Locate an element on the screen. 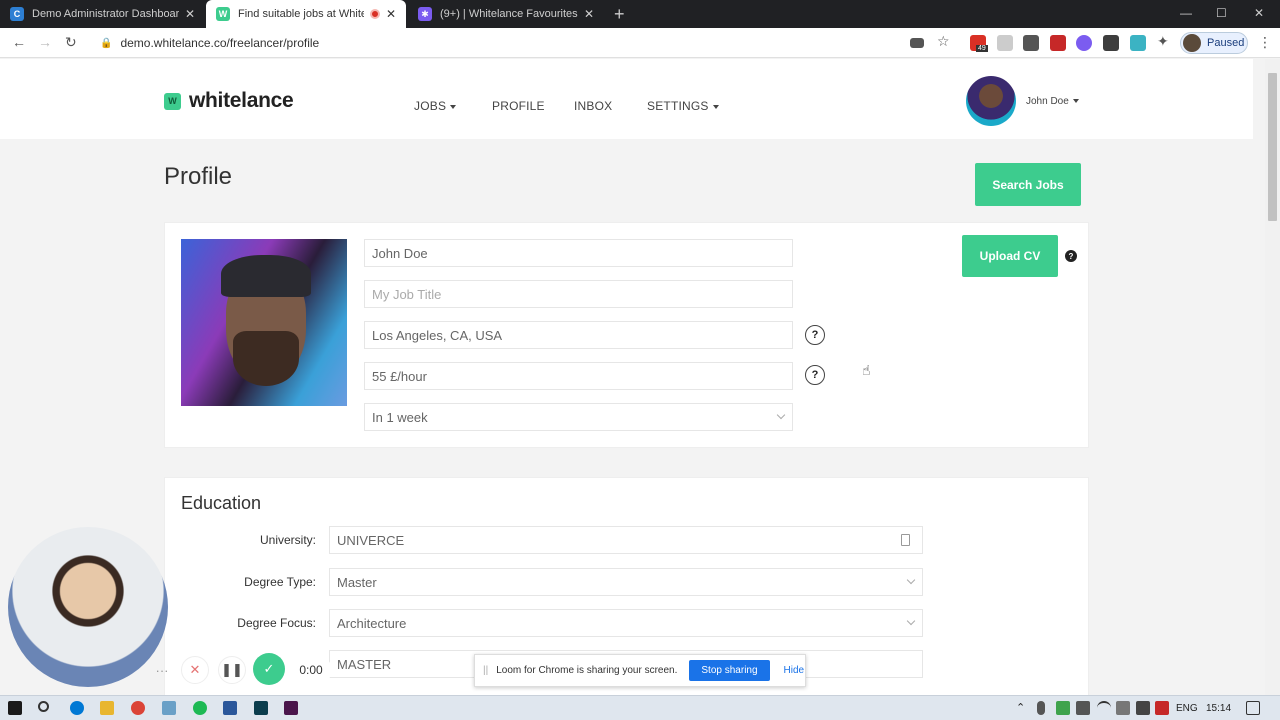 This screenshot has width=1280, height=720. nav-label: SETTINGS is located at coordinates (678, 106).